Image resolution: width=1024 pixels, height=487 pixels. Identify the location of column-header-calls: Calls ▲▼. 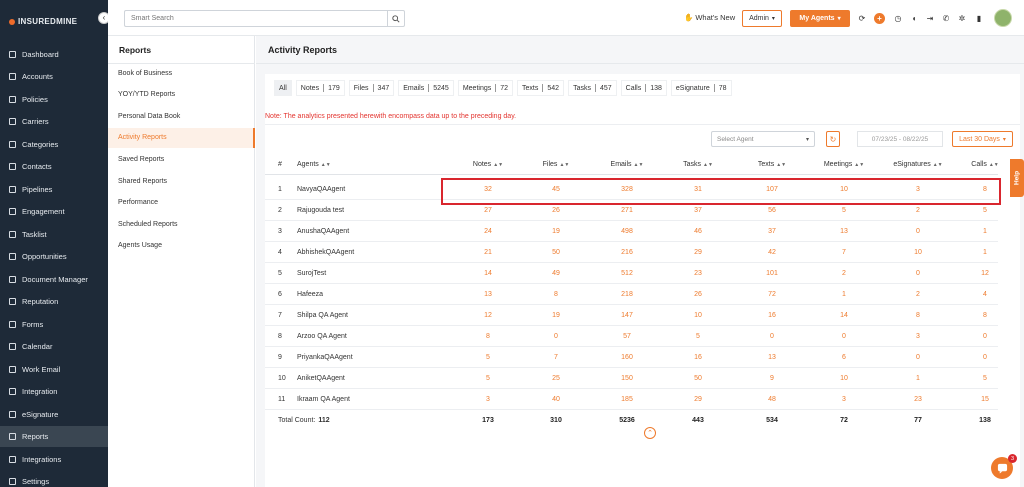
(985, 164).